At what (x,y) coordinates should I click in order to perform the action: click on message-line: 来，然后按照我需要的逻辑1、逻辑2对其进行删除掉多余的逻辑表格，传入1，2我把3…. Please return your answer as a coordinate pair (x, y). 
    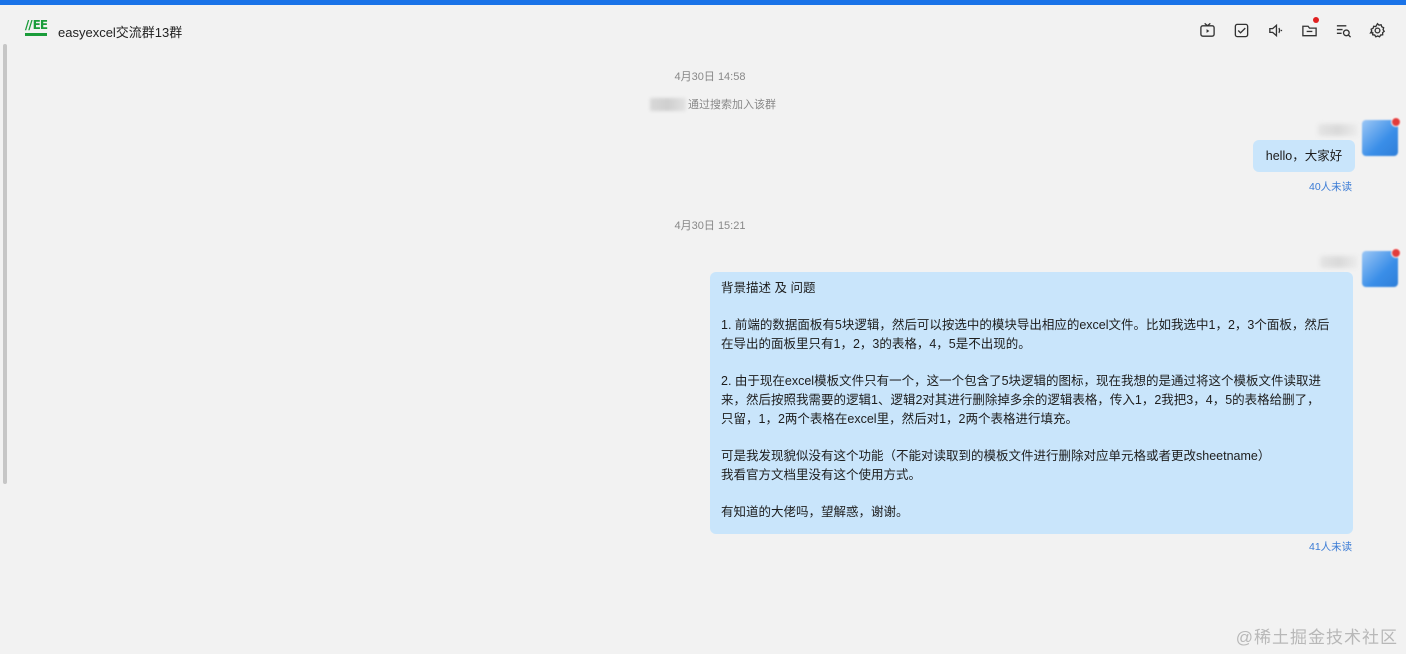
    Looking at the image, I should click on (1020, 400).